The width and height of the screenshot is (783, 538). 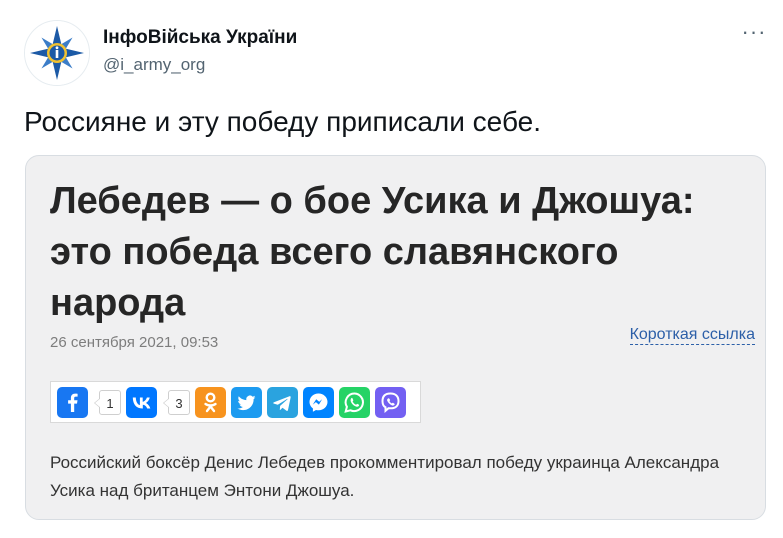 I want to click on avatar, so click(x=57, y=53).